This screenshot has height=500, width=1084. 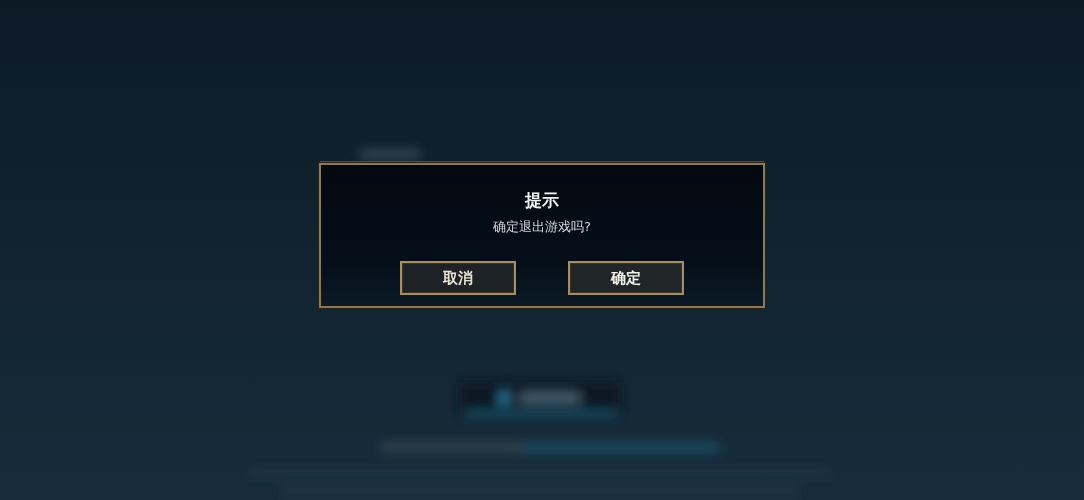 I want to click on dialog-title: 提示, so click(x=542, y=200).